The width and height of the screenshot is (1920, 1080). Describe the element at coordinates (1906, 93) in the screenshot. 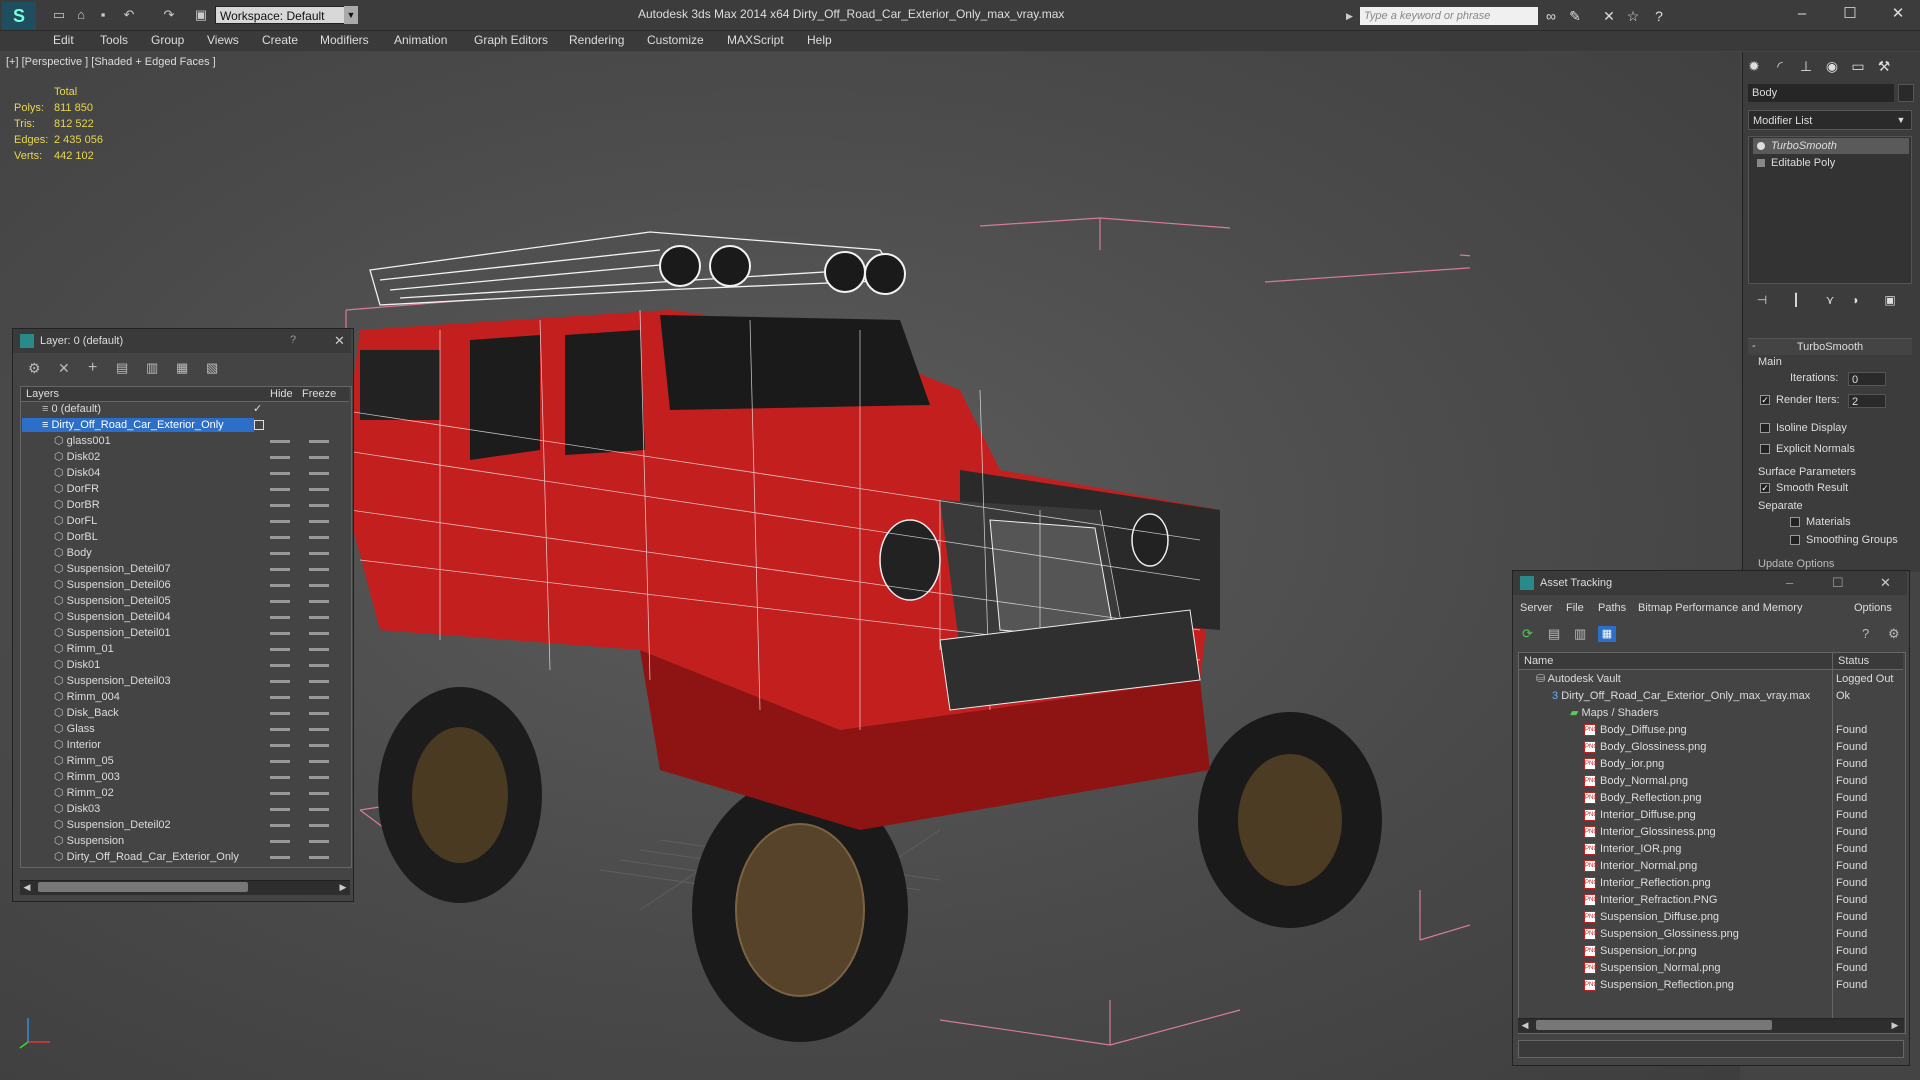

I see `object-color-swatch` at that location.